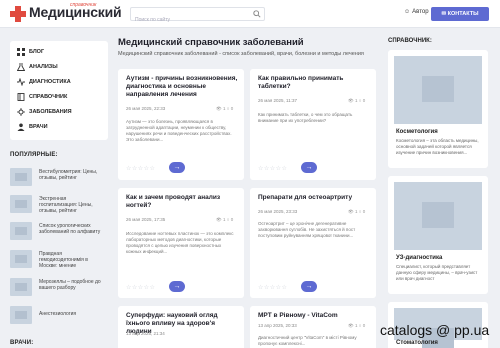 The image size is (500, 348). I want to click on article-date: 13 апр 2025, 20:33, so click(277, 325).